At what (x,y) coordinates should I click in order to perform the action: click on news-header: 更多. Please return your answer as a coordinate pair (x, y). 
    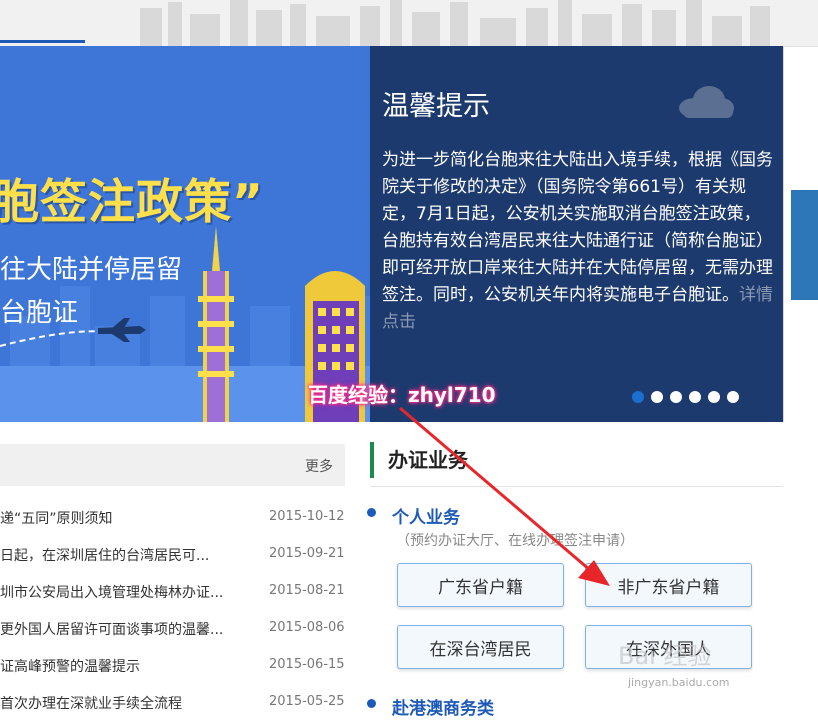
    Looking at the image, I should click on (172, 465).